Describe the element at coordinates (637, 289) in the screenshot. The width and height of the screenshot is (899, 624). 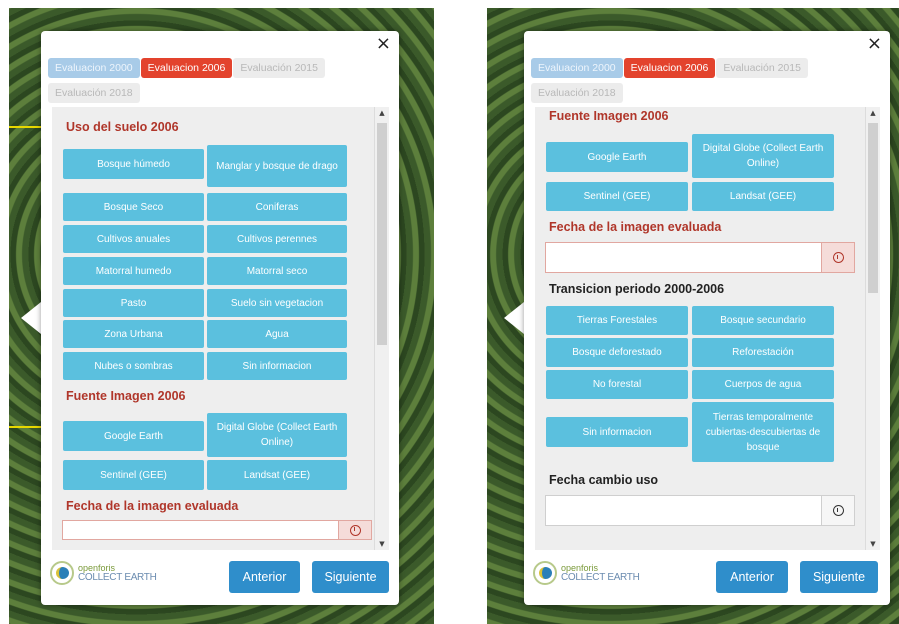
I see `transition-heading: Transicion periodo 2000-2006` at that location.